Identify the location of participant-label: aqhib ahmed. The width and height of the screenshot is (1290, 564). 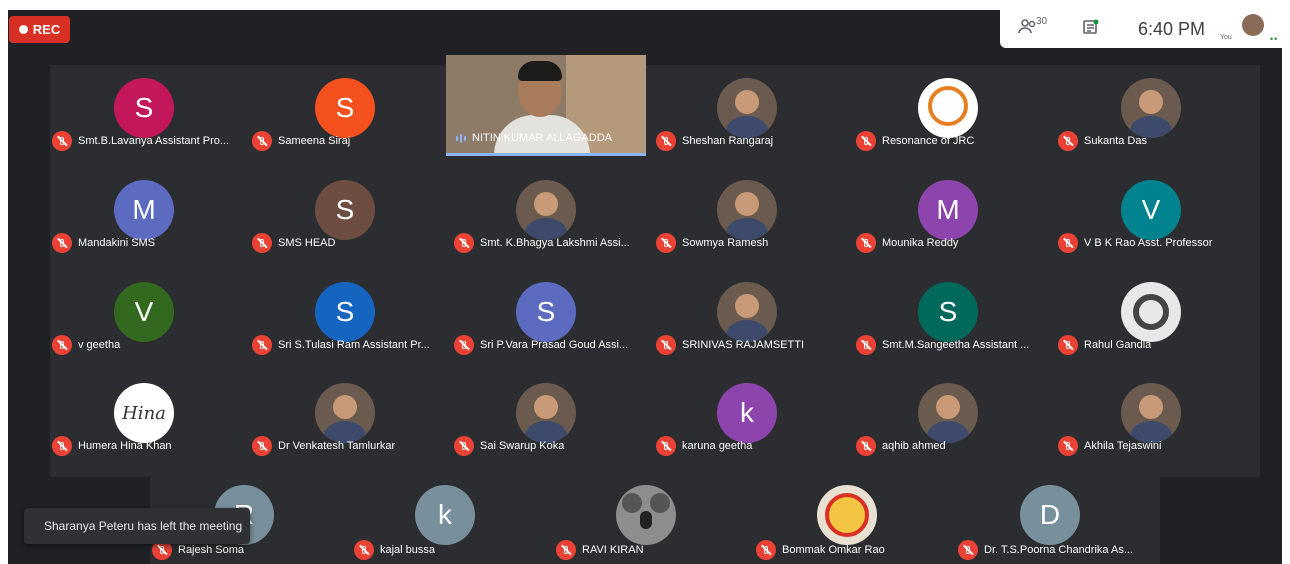
(901, 446).